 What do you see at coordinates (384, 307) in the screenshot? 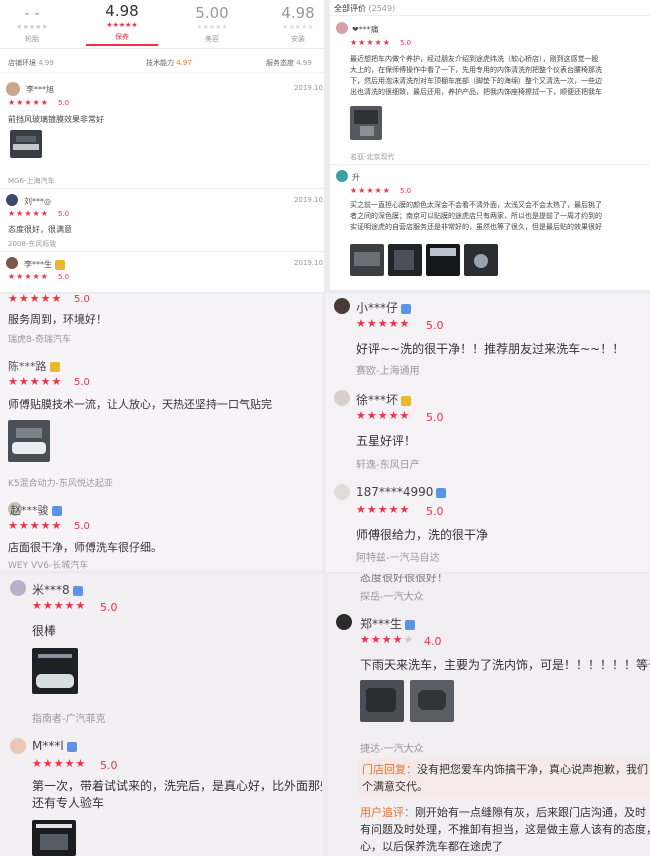
I see `reviewer-name: 小***仔` at bounding box center [384, 307].